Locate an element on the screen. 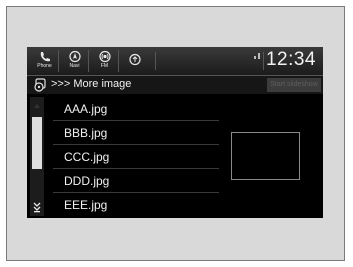 The height and width of the screenshot is (267, 353). phone-button-label: Phone is located at coordinates (44, 66).